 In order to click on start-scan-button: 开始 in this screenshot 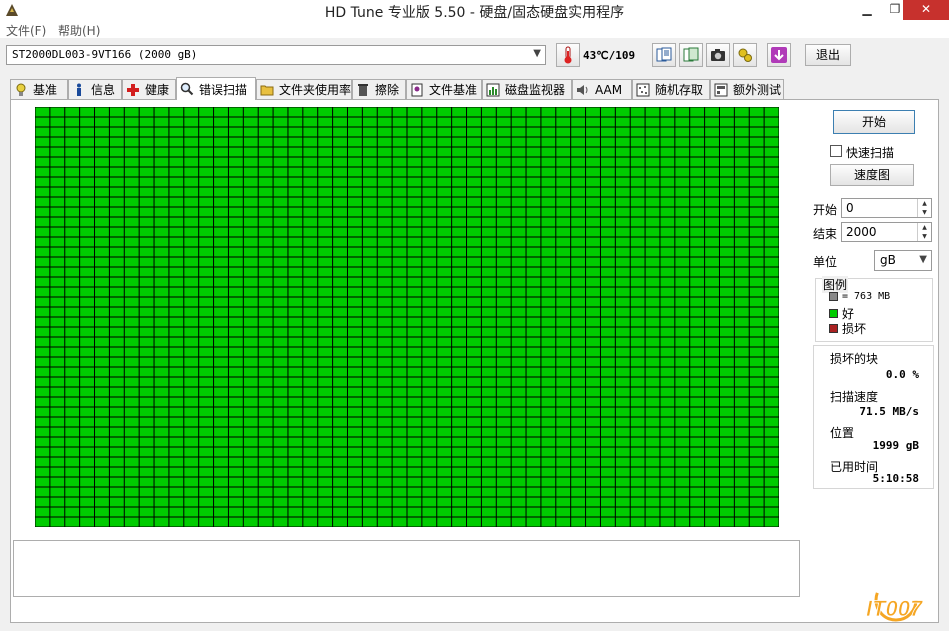, I will do `click(874, 122)`.